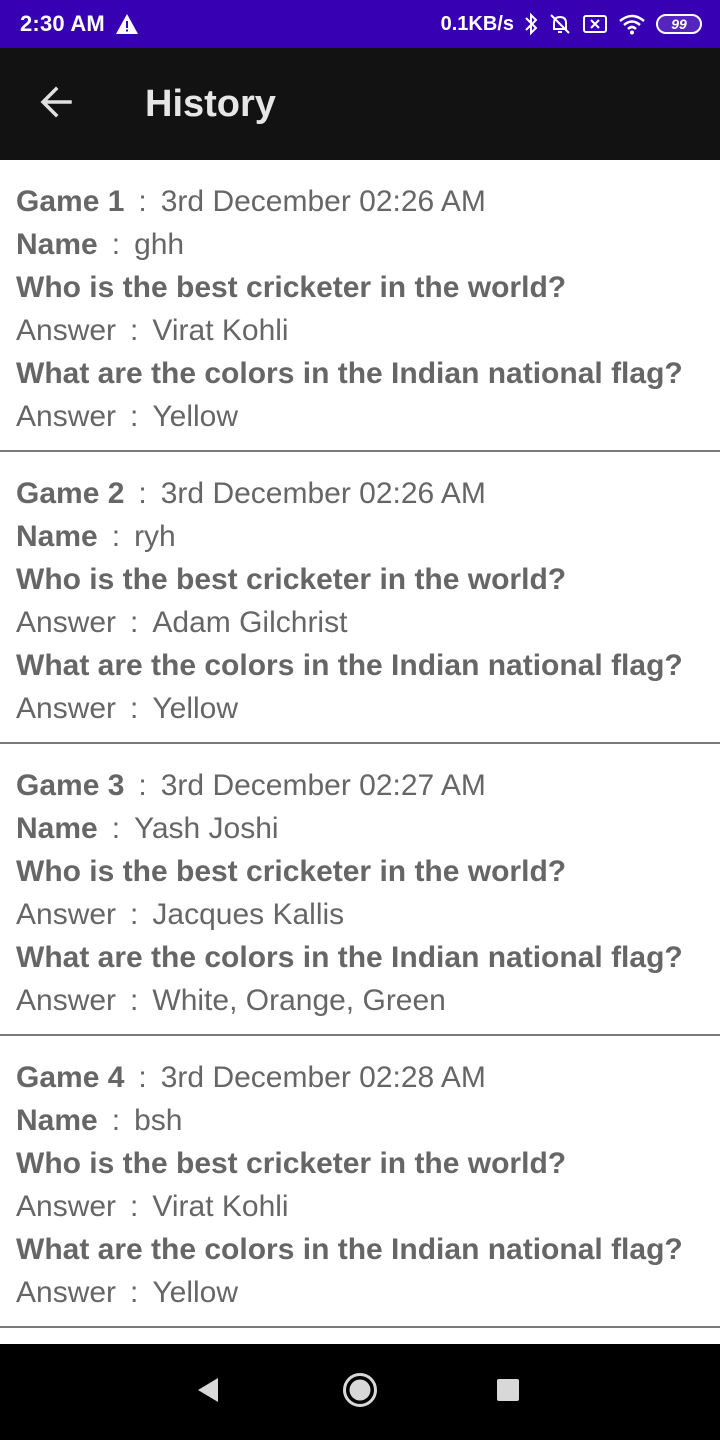 The width and height of the screenshot is (720, 1440). What do you see at coordinates (360, 104) in the screenshot?
I see `app-bar: History` at bounding box center [360, 104].